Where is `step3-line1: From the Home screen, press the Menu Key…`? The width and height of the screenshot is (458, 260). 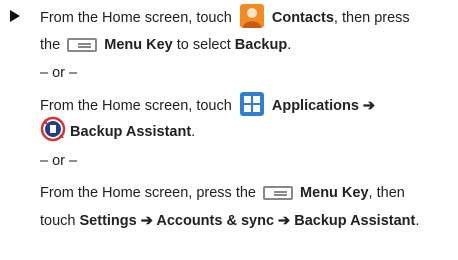 step3-line1: From the Home screen, press the Menu Key… is located at coordinates (222, 193).